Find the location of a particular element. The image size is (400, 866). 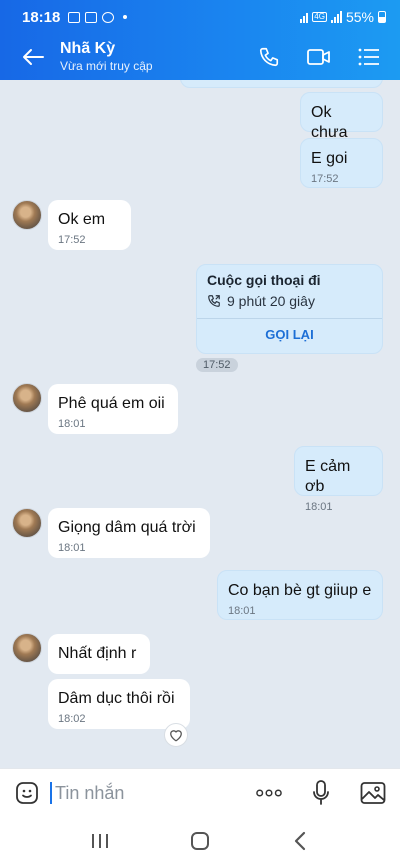

message-input: Tin nhắn is located at coordinates (130, 792).